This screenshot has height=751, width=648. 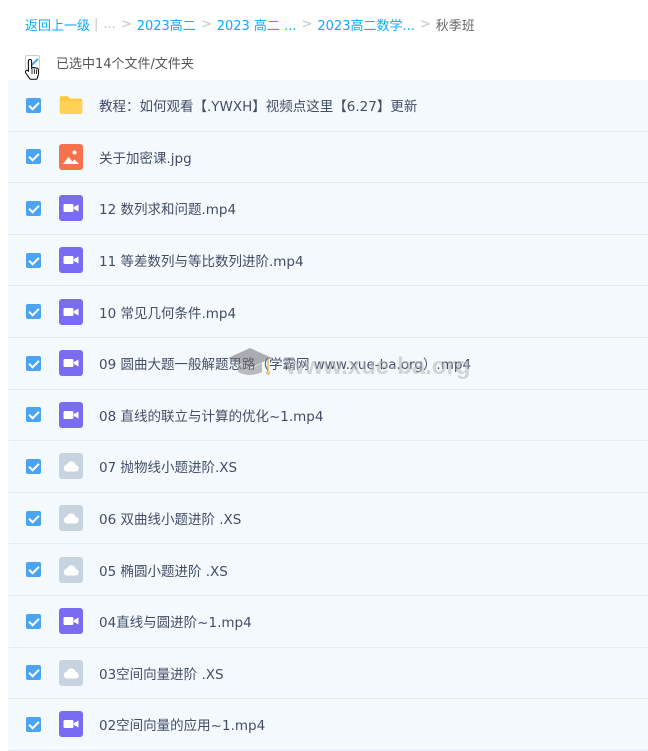 What do you see at coordinates (455, 26) in the screenshot?
I see `breadcrumb-current: 秋季班` at bounding box center [455, 26].